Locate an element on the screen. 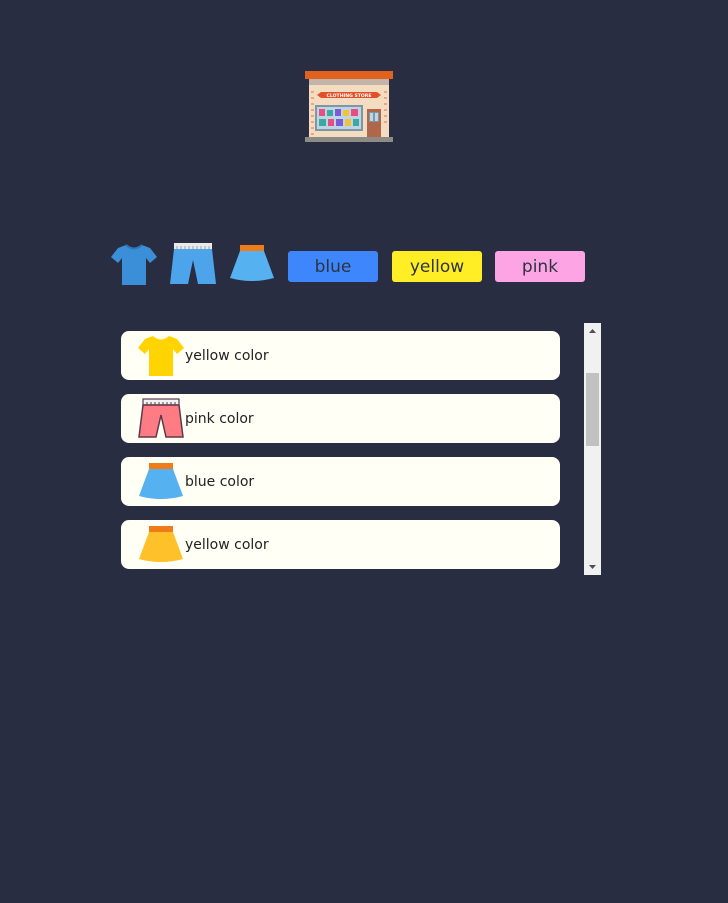 The image size is (728, 903). scroll-down-arrow-icon is located at coordinates (592, 566).